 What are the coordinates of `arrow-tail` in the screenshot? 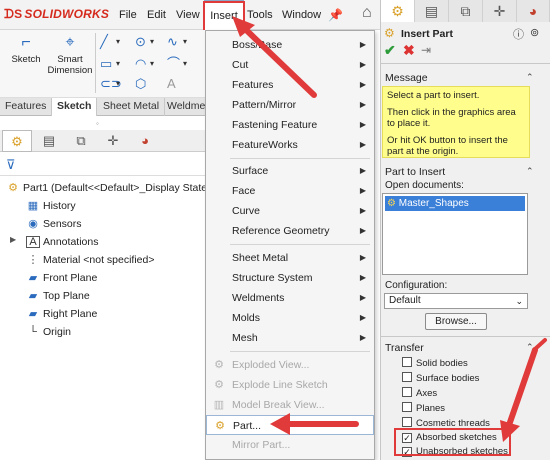 It's located at (539, 345).